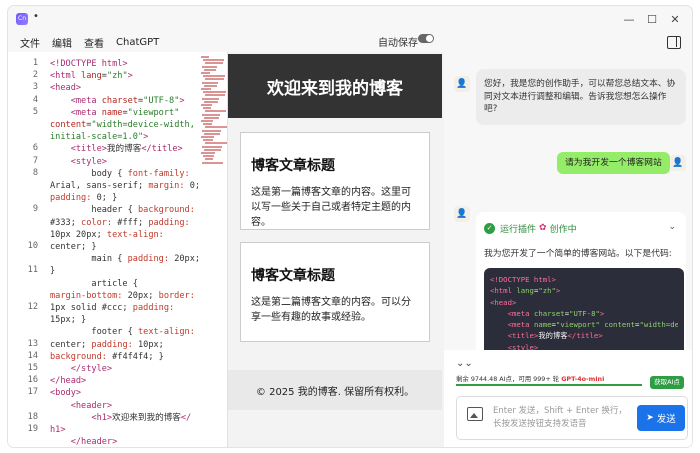  Describe the element at coordinates (125, 406) in the screenshot. I see `code-line: <header>` at that location.